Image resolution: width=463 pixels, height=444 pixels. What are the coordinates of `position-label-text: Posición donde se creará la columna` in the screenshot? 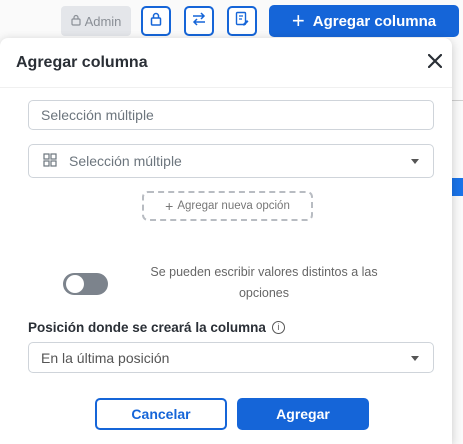 It's located at (147, 327).